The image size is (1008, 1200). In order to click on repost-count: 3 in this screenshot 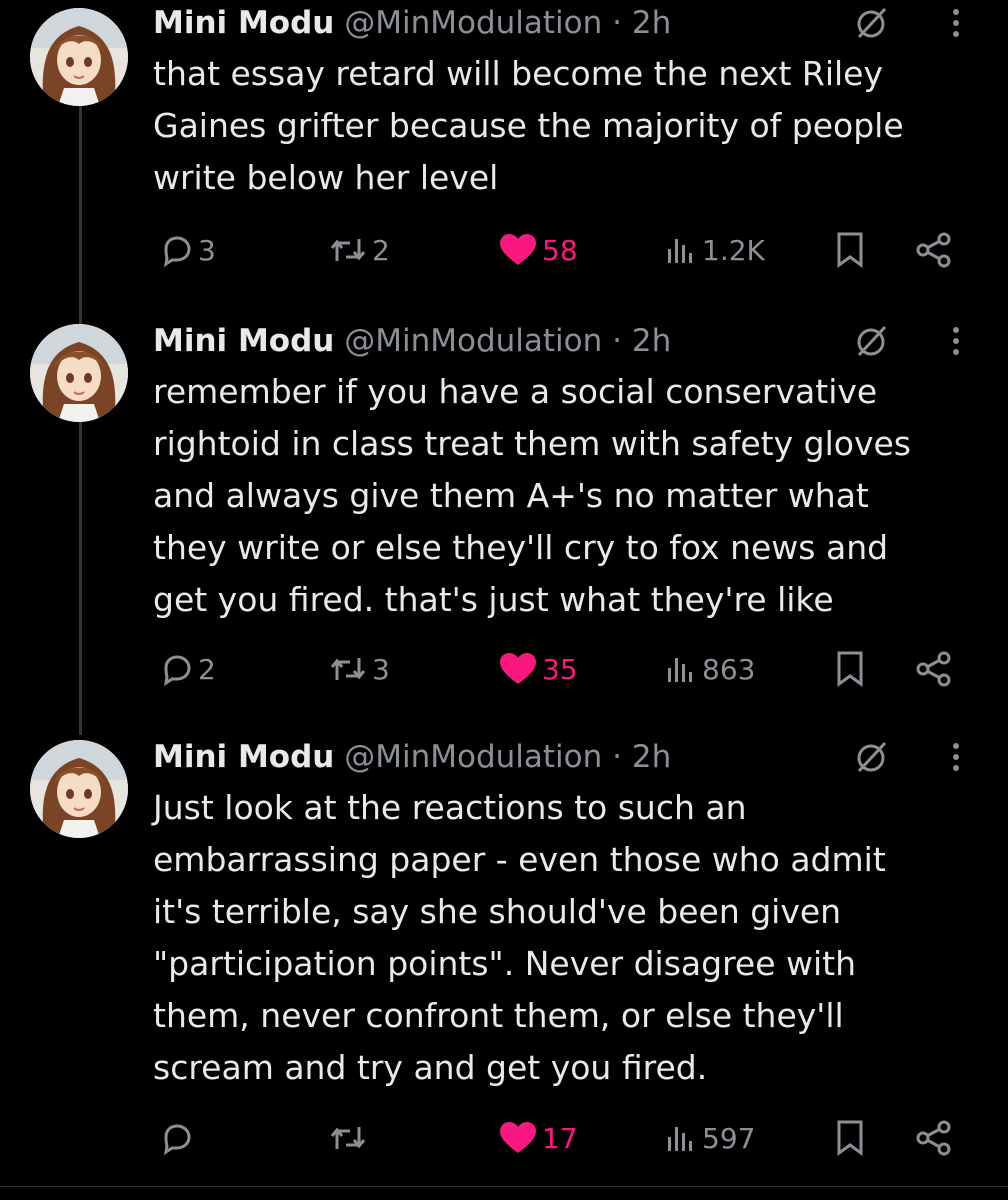, I will do `click(381, 669)`.